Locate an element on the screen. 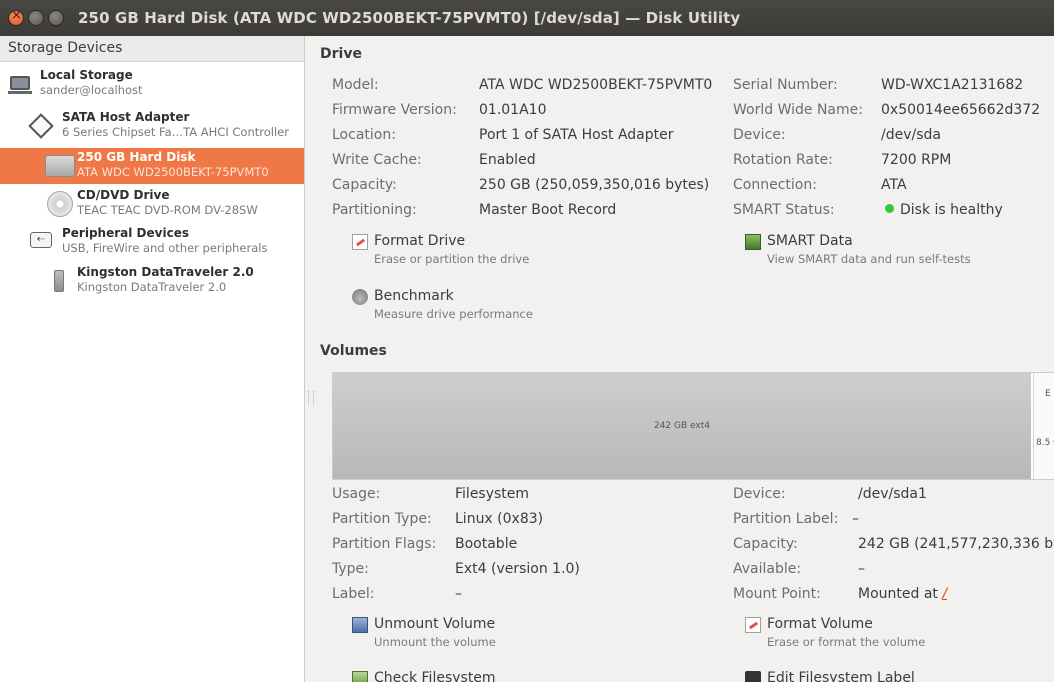 The width and height of the screenshot is (1054, 682). volume-partition-type-row: Partition Type: is located at coordinates (382, 519).